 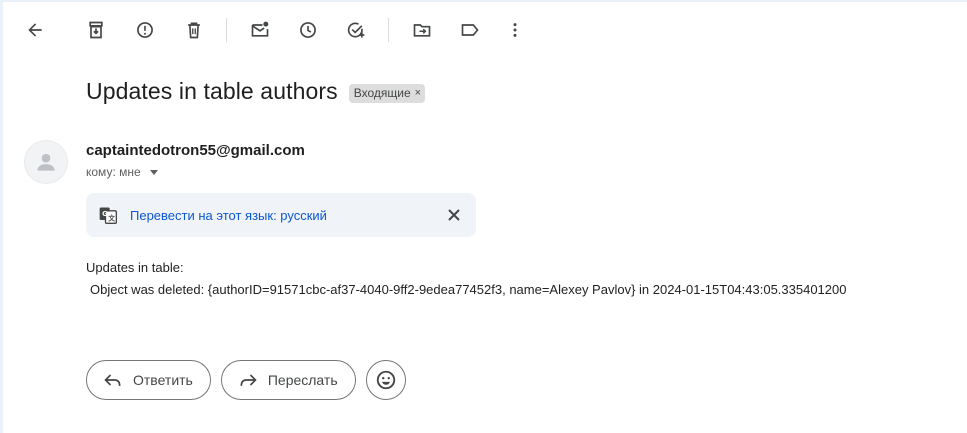 I want to click on avatar, so click(x=46, y=162).